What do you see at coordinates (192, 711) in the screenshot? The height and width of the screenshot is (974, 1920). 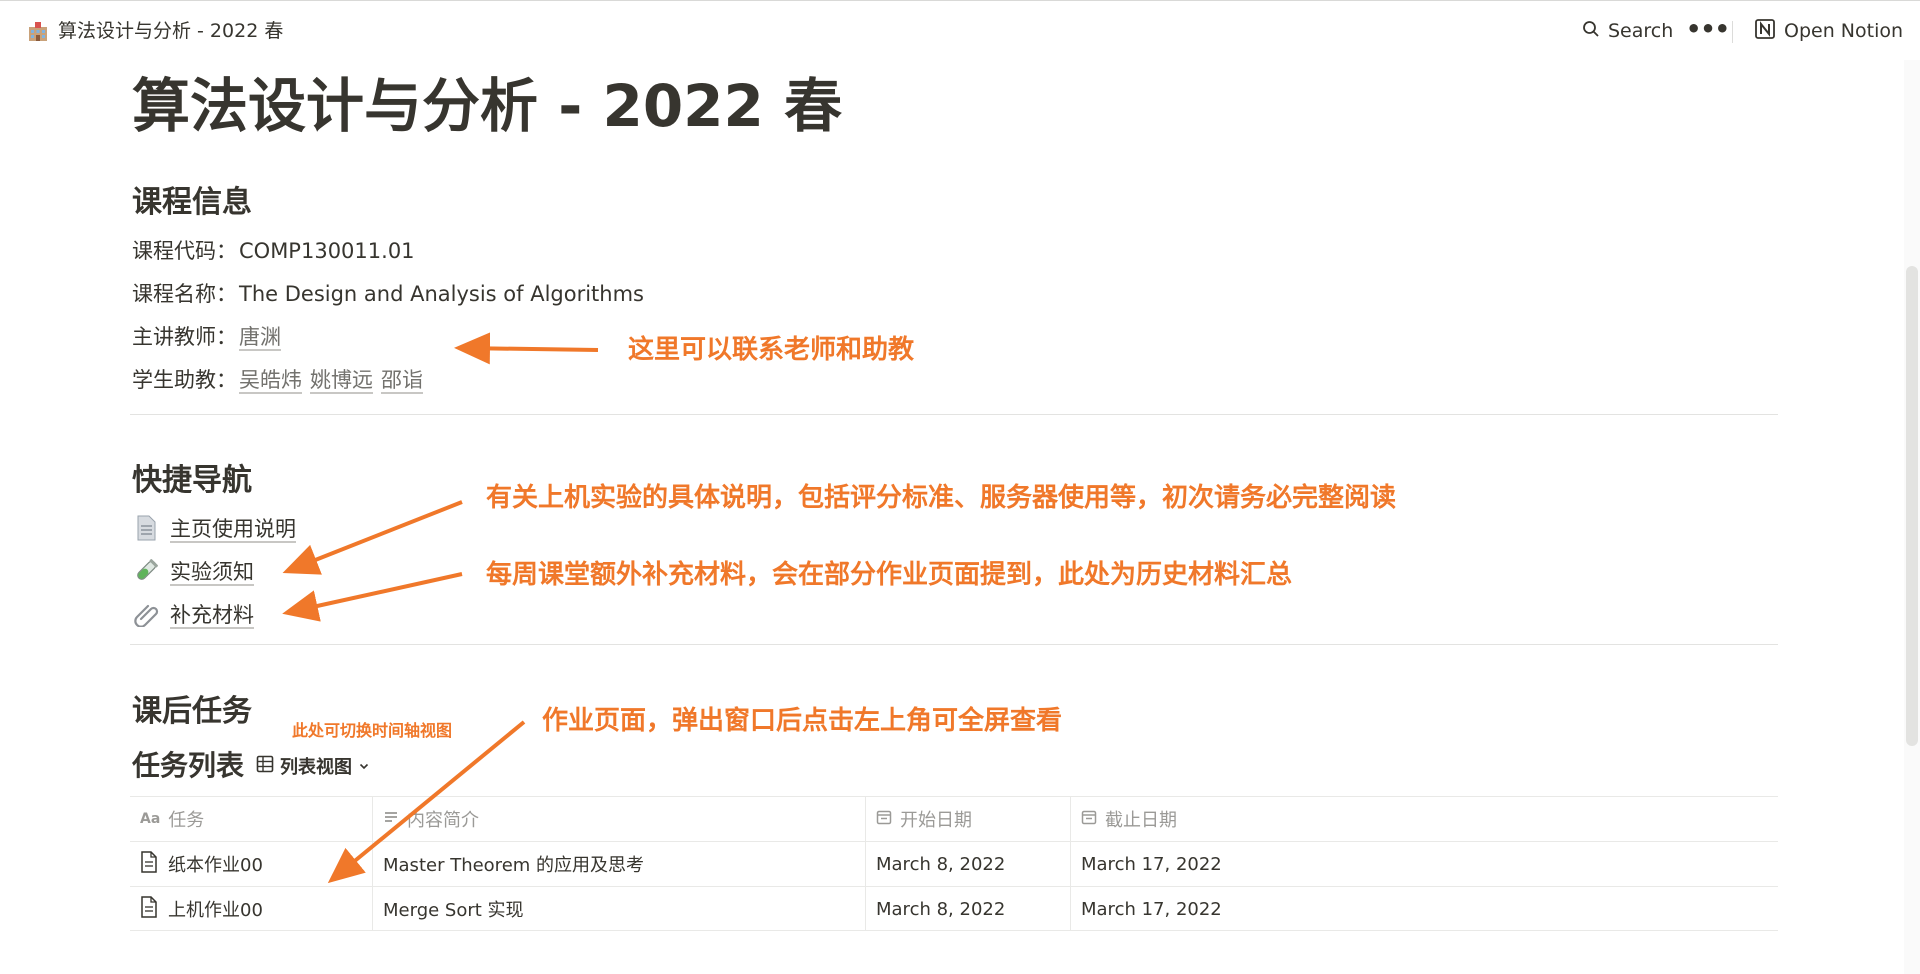 I see `tasks-heading: 课后任务` at bounding box center [192, 711].